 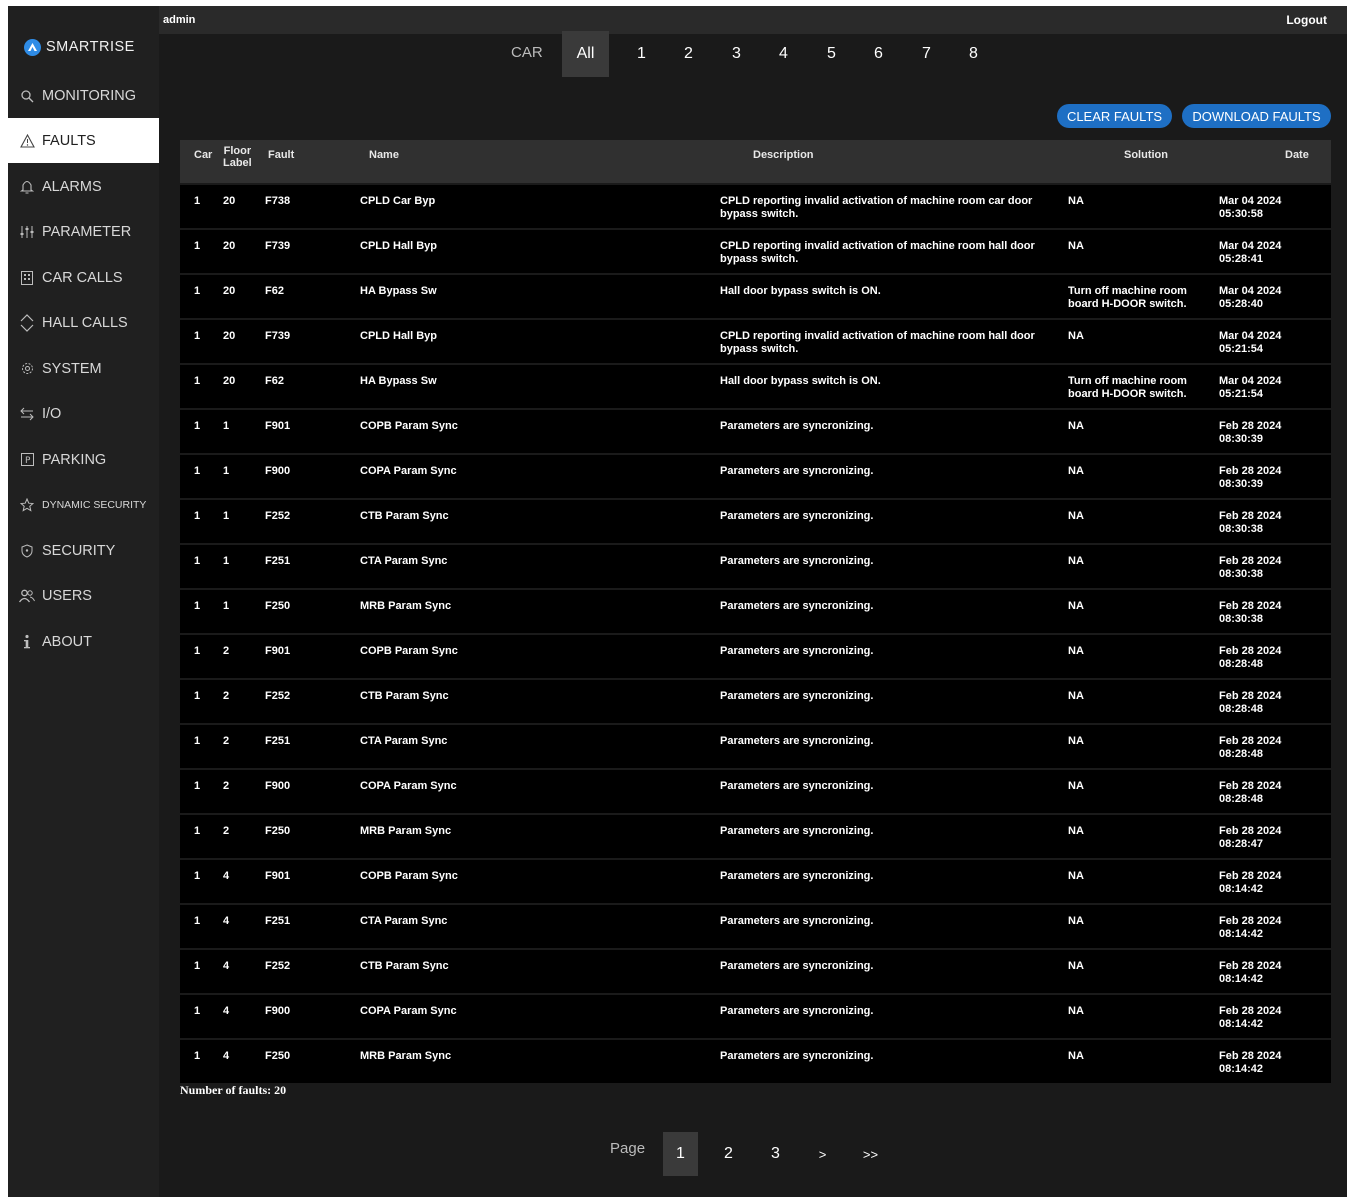 What do you see at coordinates (408, 1011) in the screenshot?
I see `cell-name: COPA Param Sync` at bounding box center [408, 1011].